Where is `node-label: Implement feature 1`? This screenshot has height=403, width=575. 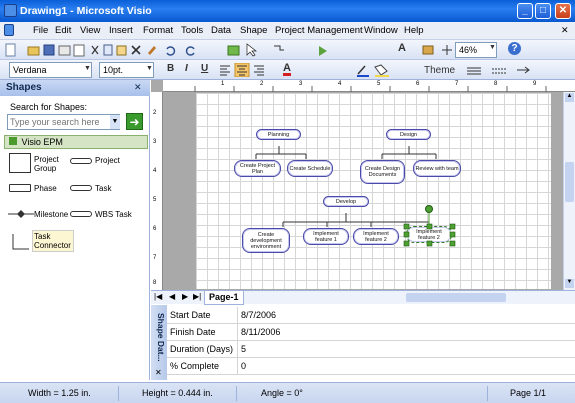 node-label: Implement feature 1 is located at coordinates (326, 236).